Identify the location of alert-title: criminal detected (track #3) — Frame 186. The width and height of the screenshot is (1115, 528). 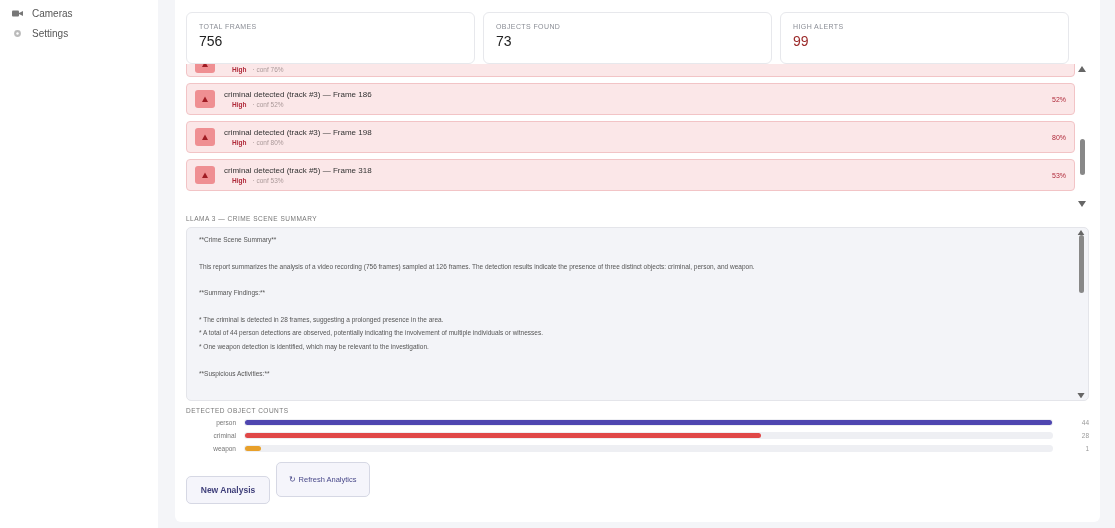
(298, 94).